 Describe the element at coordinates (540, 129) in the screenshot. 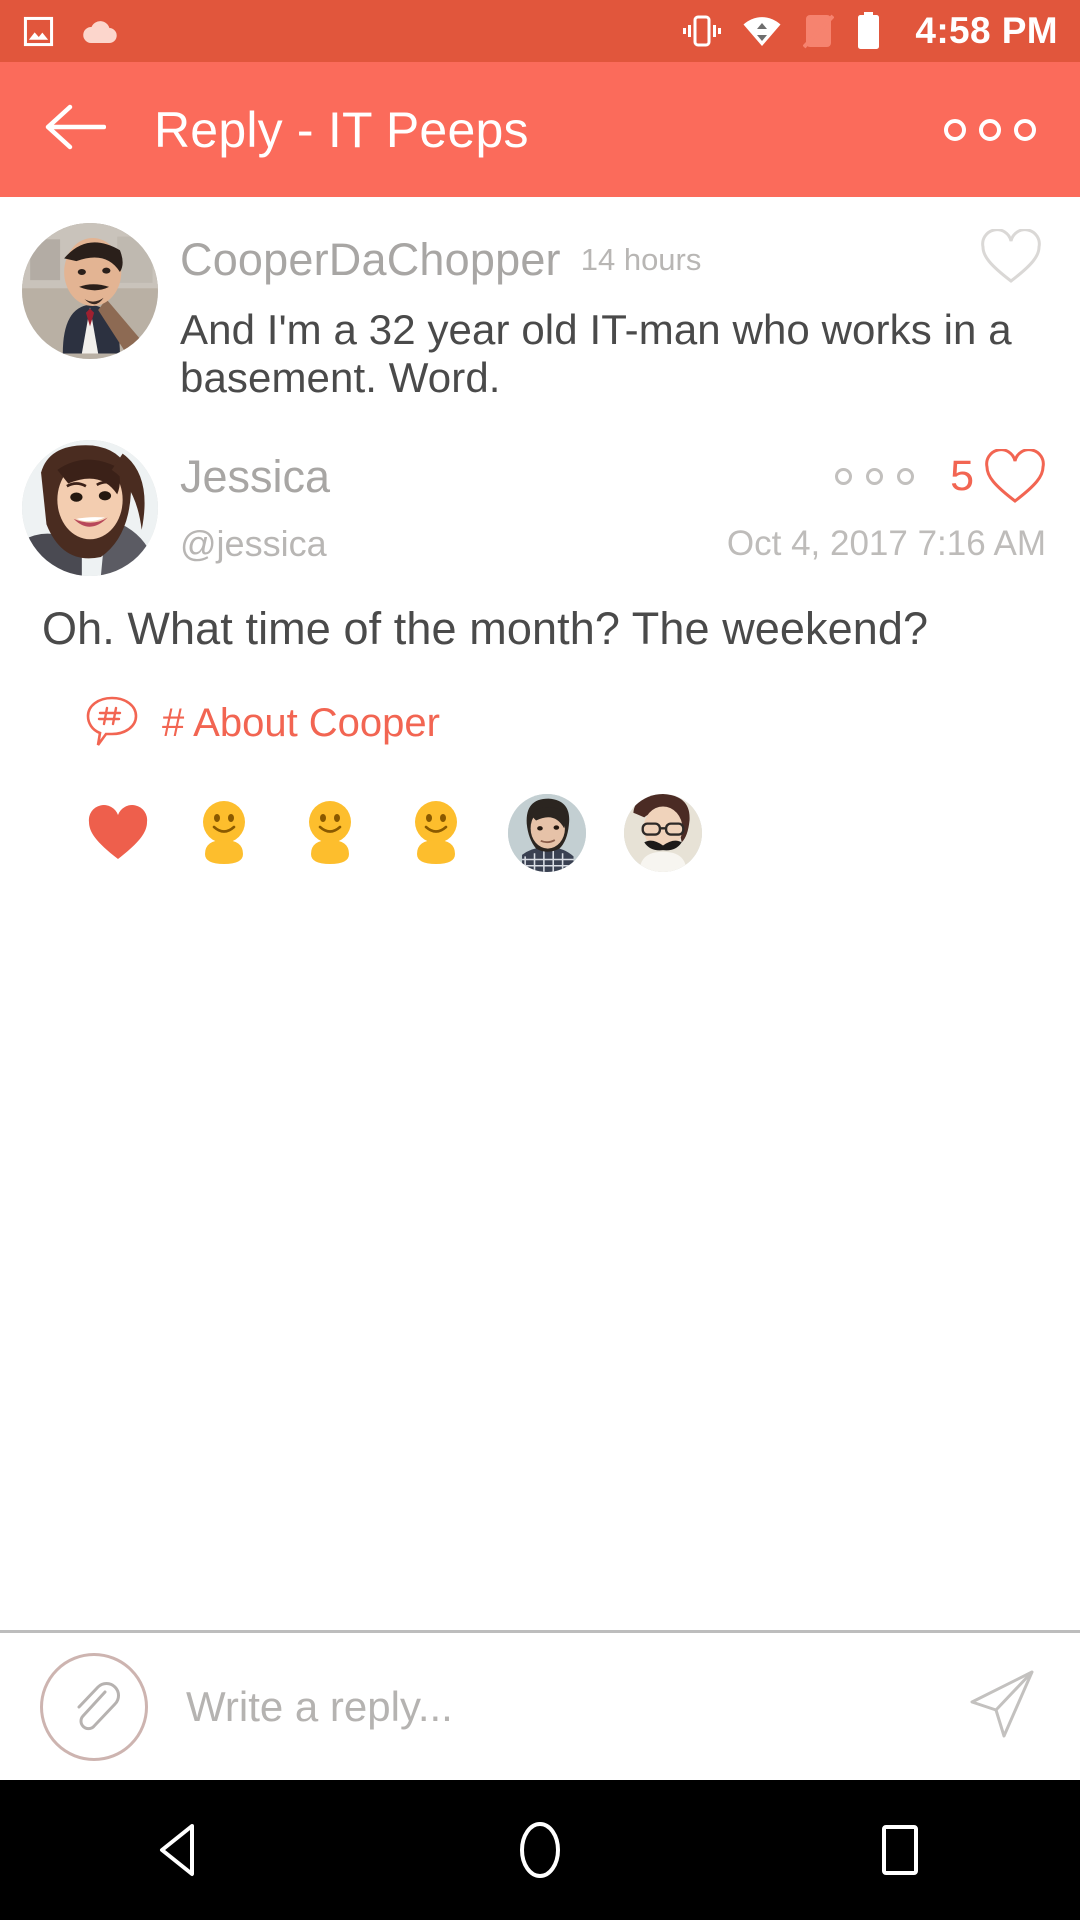

I see `app-bar: Reply - IT Peeps` at that location.